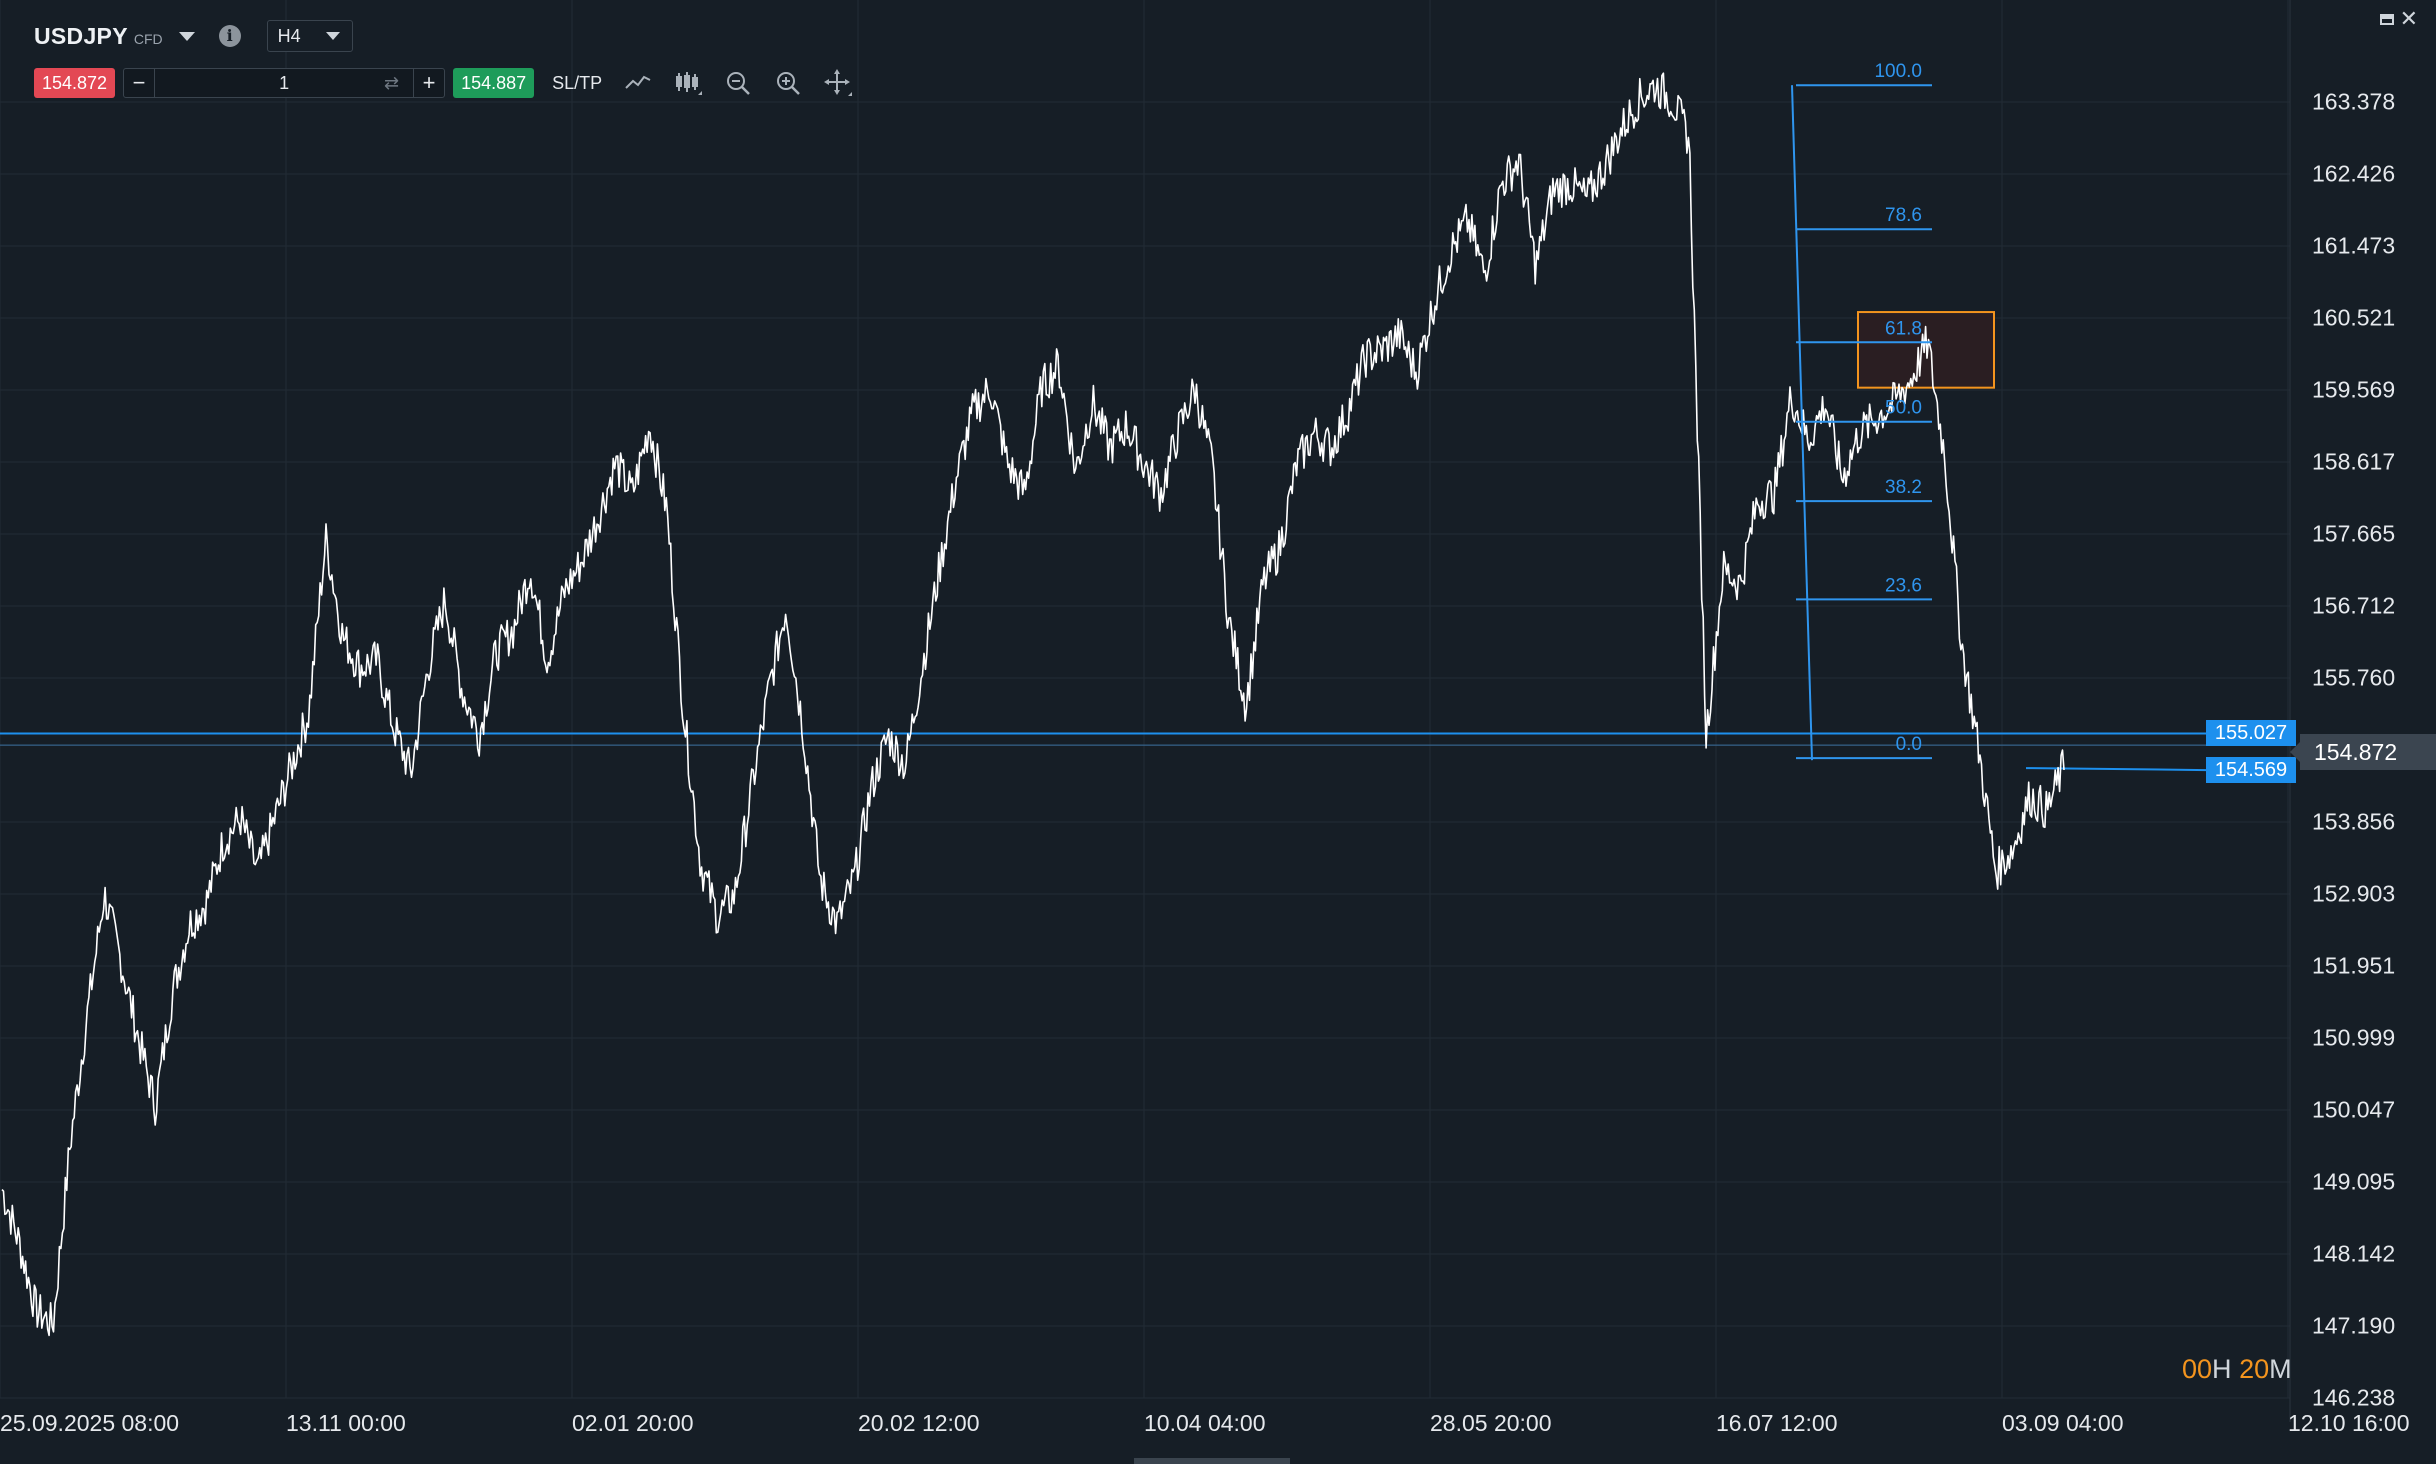 The width and height of the screenshot is (2436, 1464). I want to click on decrease-quantity-button: −, so click(139, 83).